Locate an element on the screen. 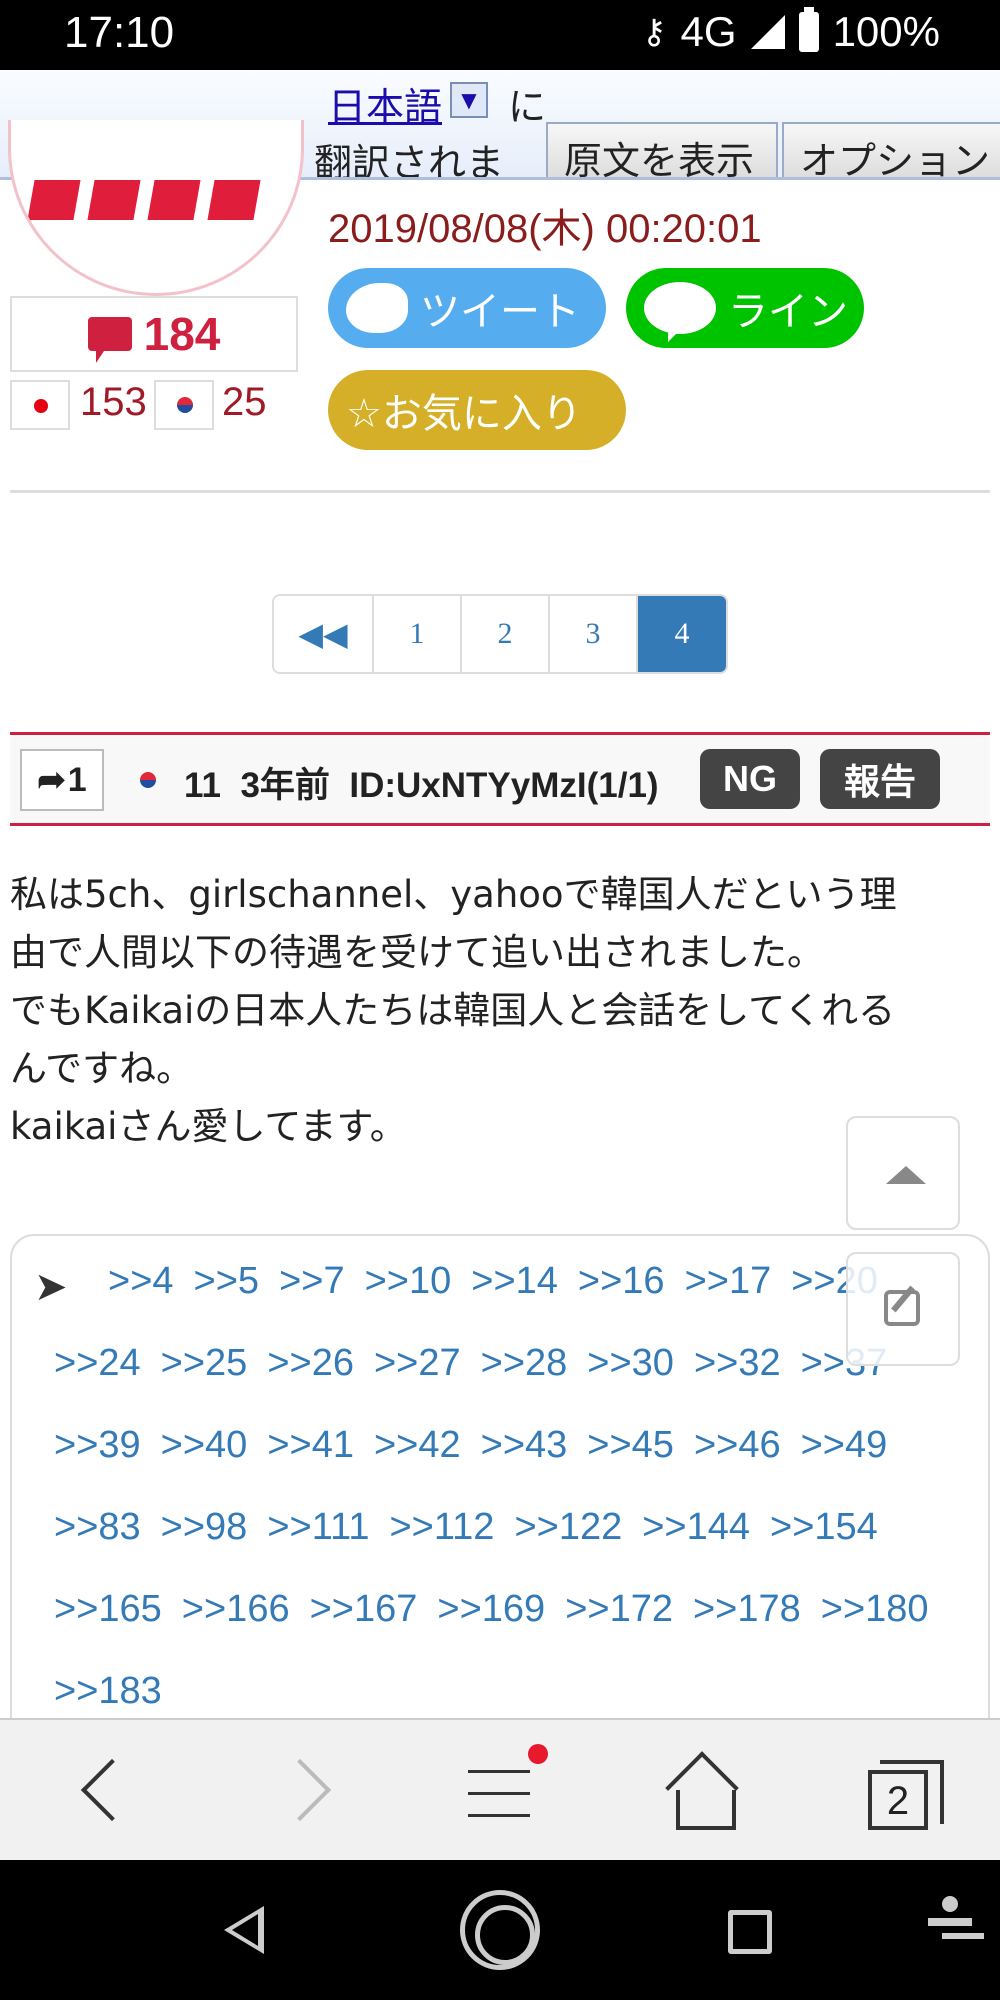 This screenshot has height=2000, width=1000. paper-plane-icon: ➤ is located at coordinates (51, 1287).